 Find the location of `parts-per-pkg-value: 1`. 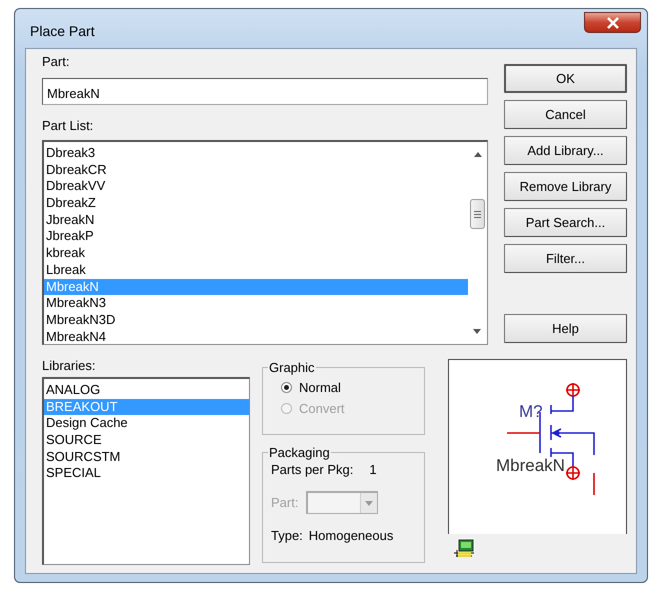

parts-per-pkg-value: 1 is located at coordinates (373, 469).